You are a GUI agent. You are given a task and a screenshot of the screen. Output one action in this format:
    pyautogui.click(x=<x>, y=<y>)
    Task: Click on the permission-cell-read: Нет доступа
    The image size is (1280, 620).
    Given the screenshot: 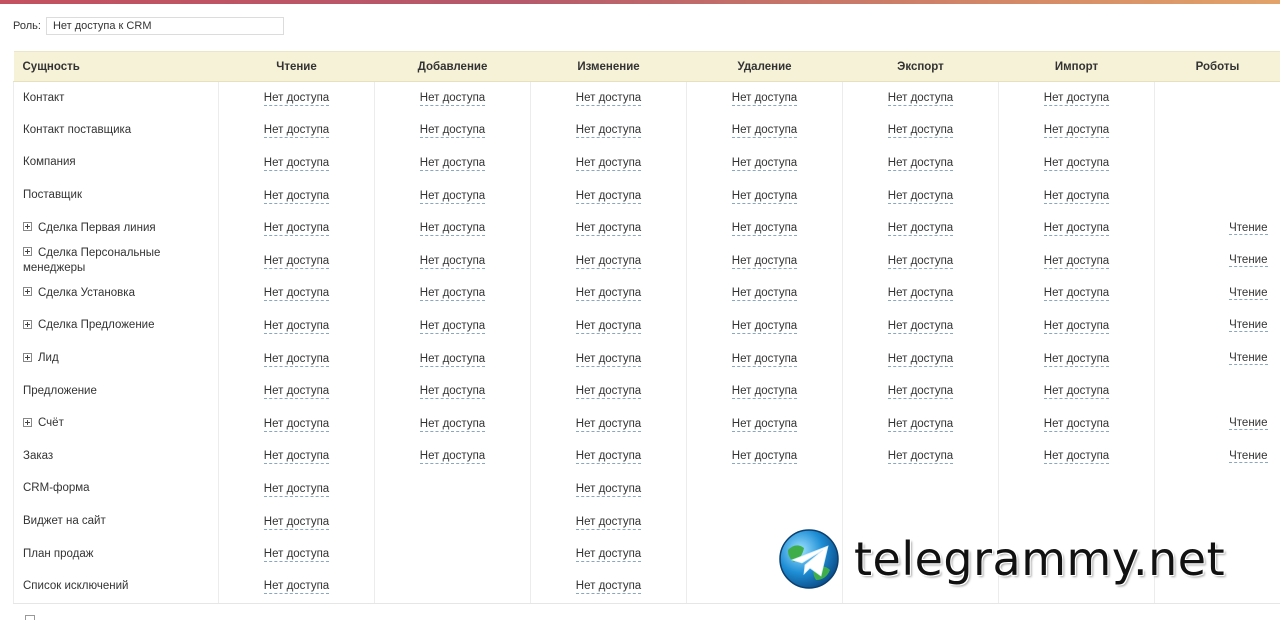 What is the action you would take?
    pyautogui.click(x=296, y=228)
    